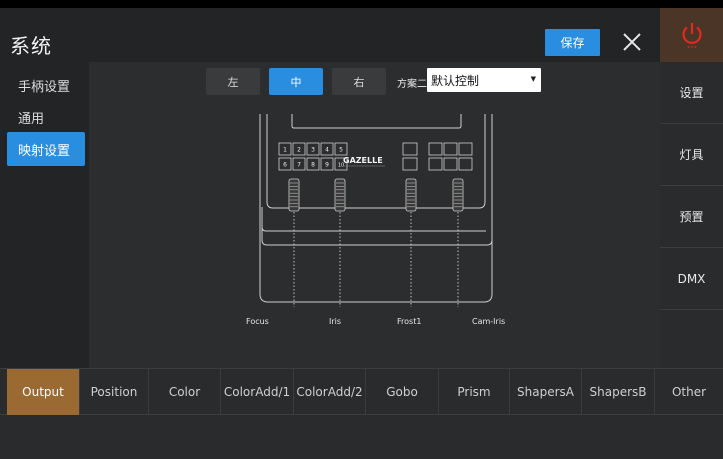 The width and height of the screenshot is (723, 459). Describe the element at coordinates (44, 215) in the screenshot. I see `sidebar: 手柄设置 通用 映射设置` at that location.